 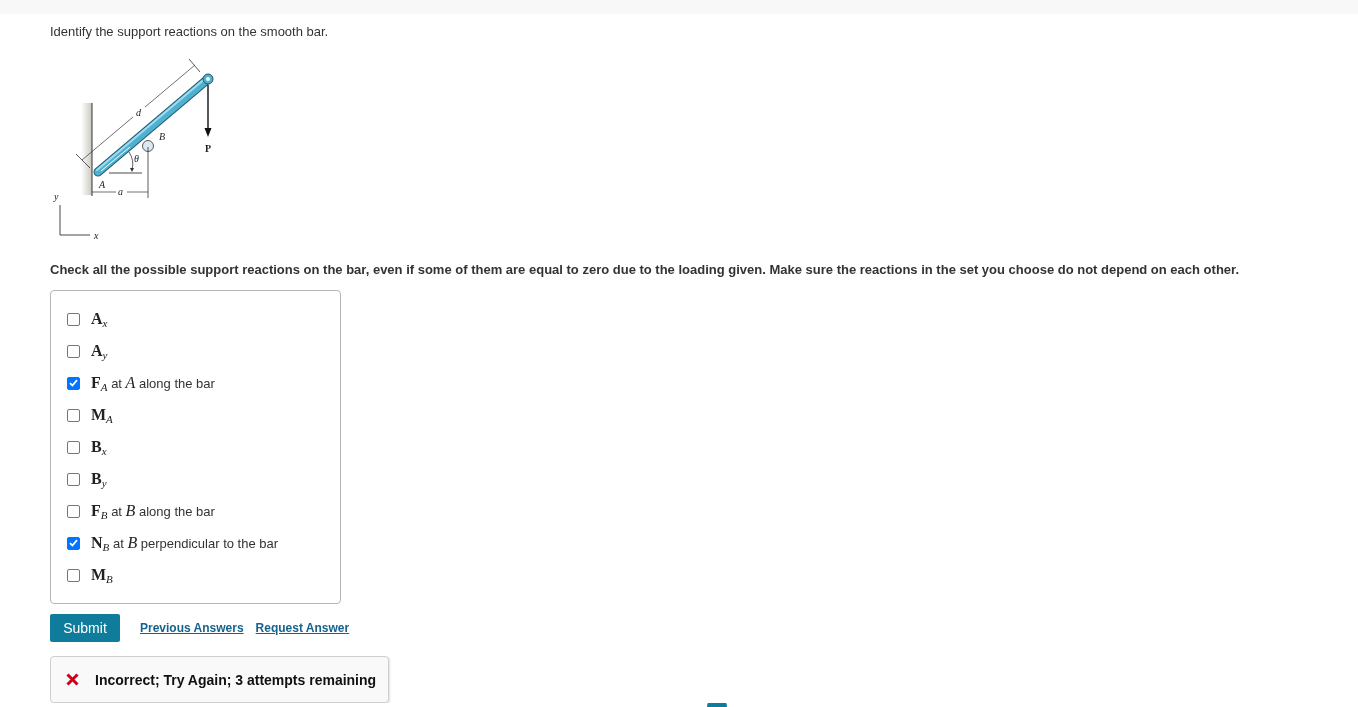 What do you see at coordinates (189, 32) in the screenshot?
I see `question-text: Identify the support reactions on the smooth bar.` at bounding box center [189, 32].